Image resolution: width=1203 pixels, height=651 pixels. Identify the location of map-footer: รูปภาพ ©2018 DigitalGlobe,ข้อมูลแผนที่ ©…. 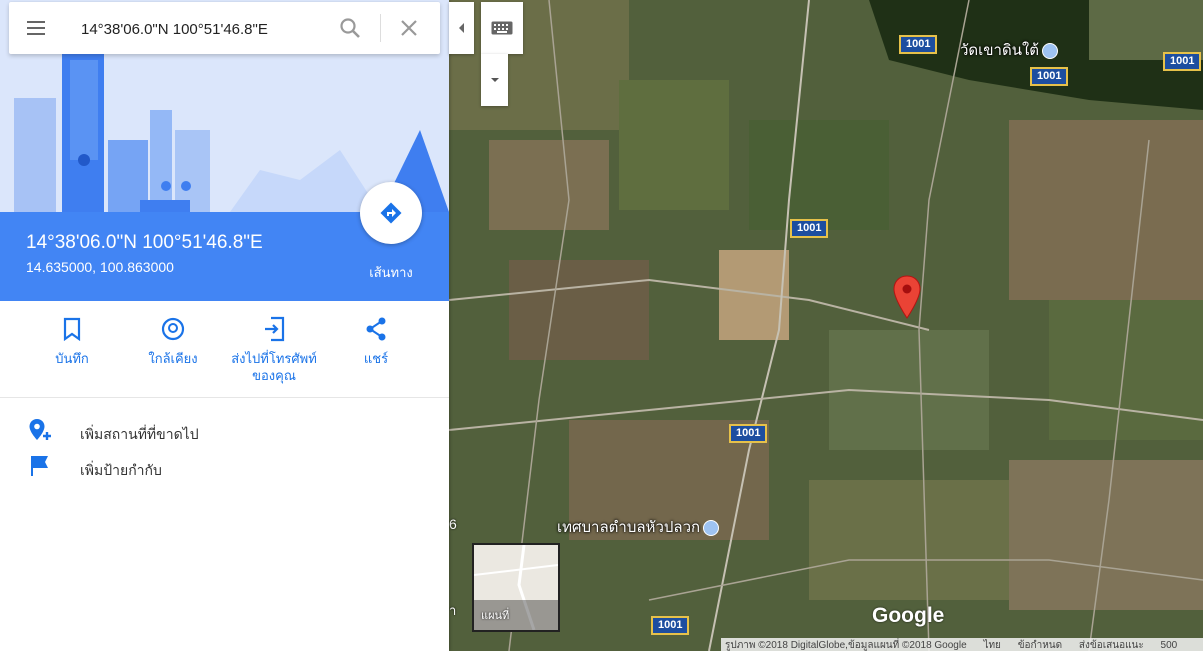
(962, 644).